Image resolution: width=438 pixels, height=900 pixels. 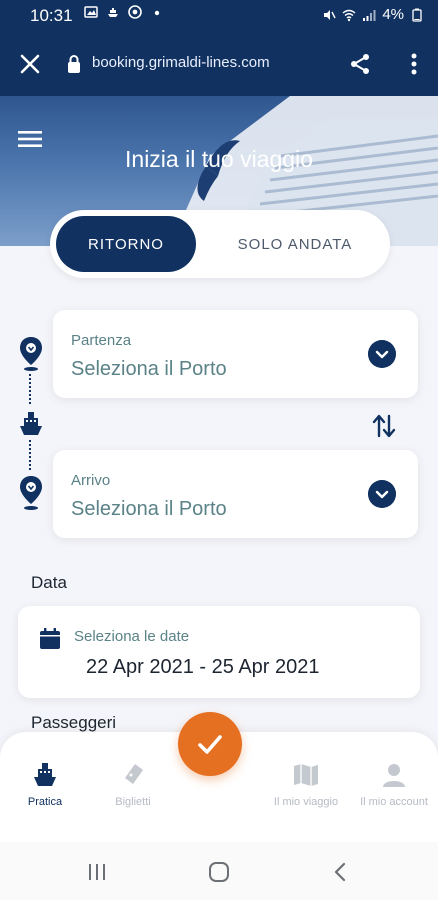 I want to click on nav-pratica-label: Pratica, so click(x=45, y=802).